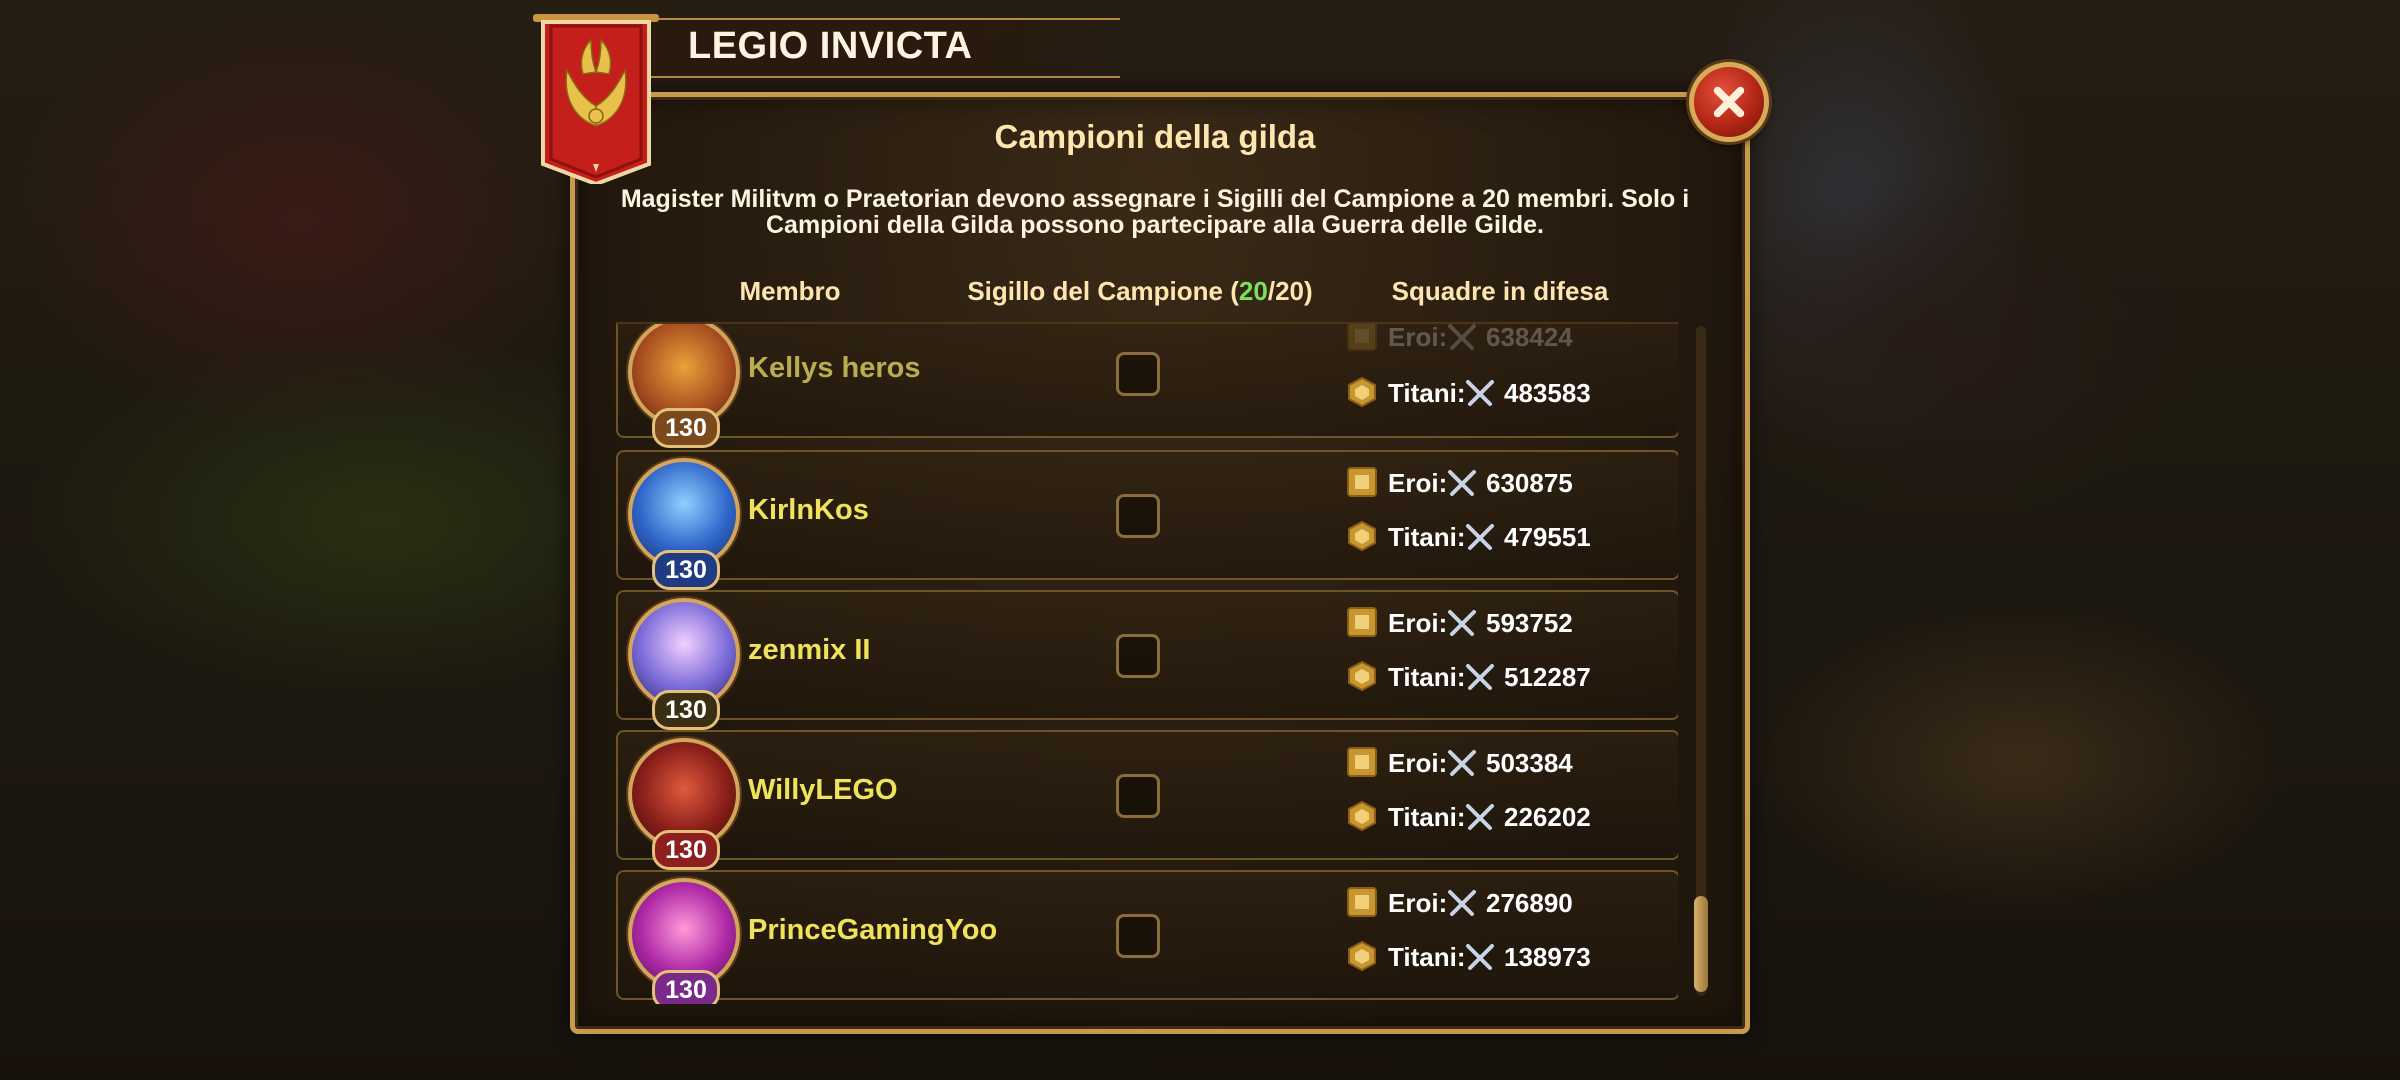  I want to click on heroes-power: 630875, so click(1529, 483).